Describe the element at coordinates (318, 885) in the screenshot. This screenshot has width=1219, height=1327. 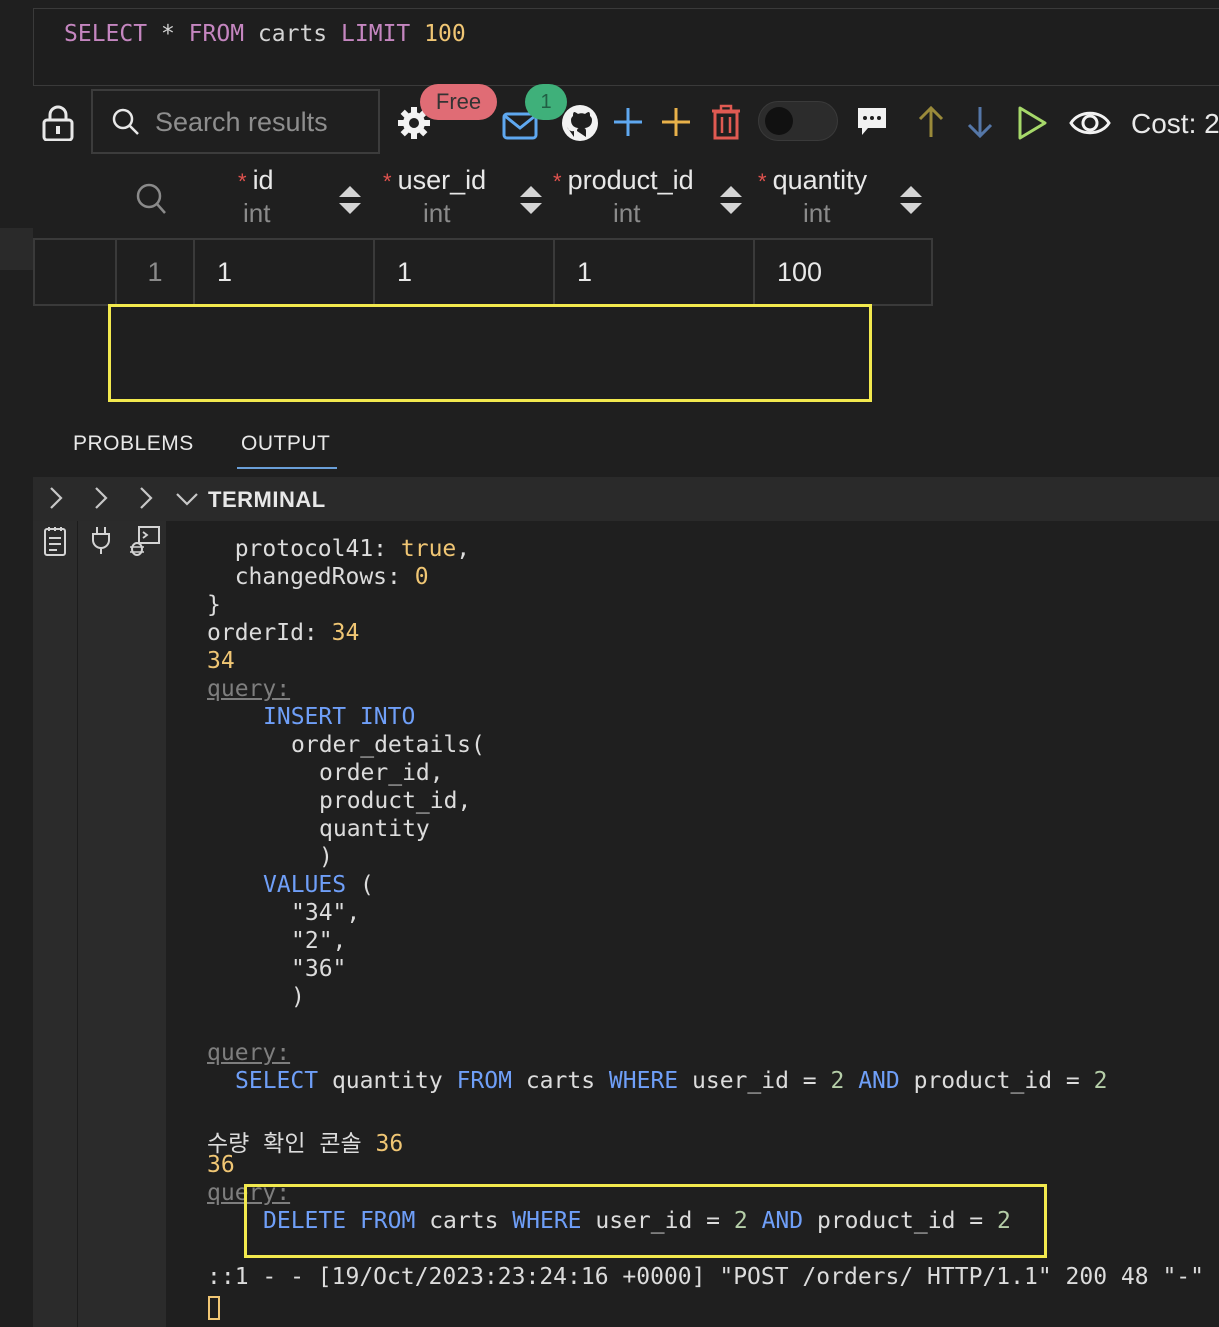
I see `terminal-line: VALUES (` at that location.